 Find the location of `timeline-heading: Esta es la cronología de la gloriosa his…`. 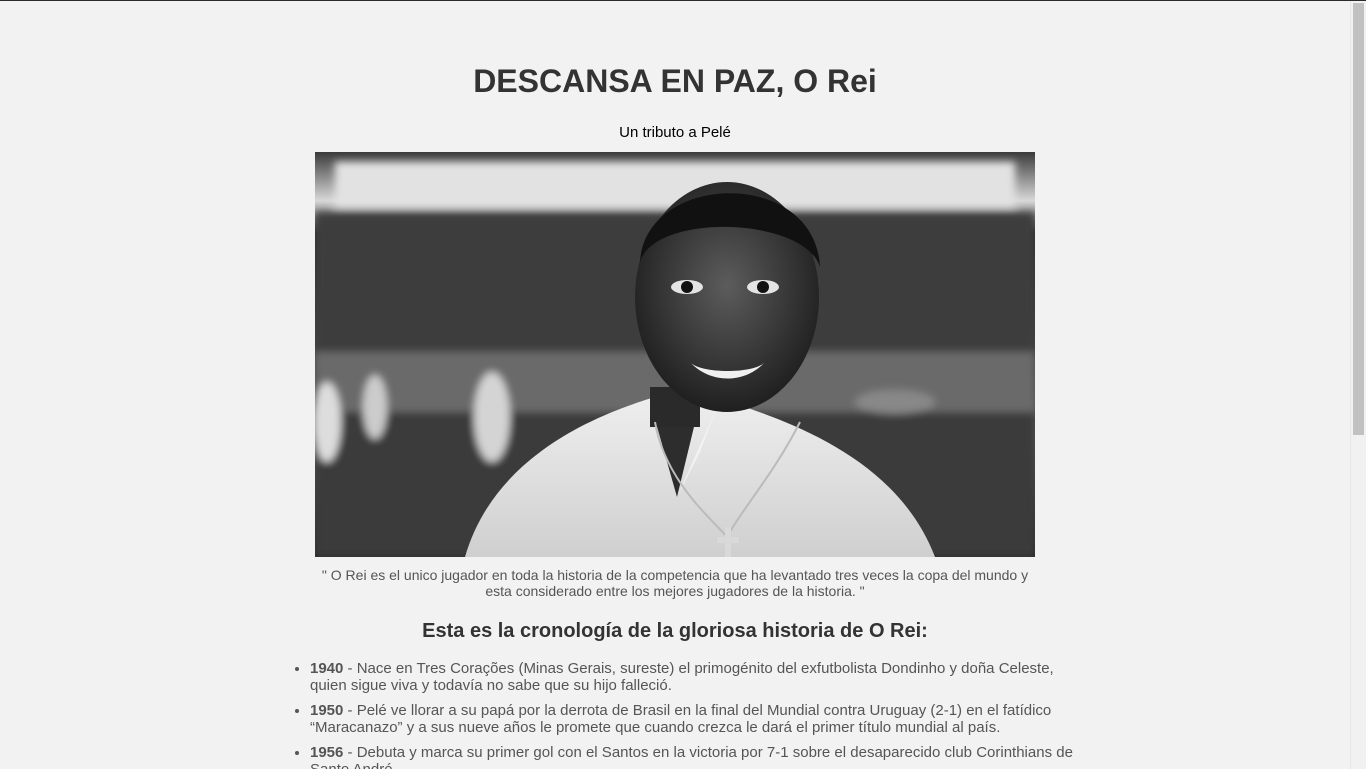

timeline-heading: Esta es la cronología de la gloriosa his… is located at coordinates (675, 631).